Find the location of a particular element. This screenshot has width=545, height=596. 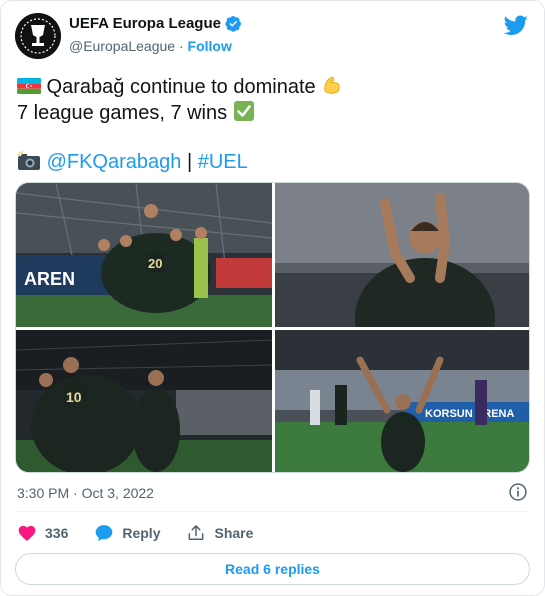

reply-button: Reply is located at coordinates (127, 533).